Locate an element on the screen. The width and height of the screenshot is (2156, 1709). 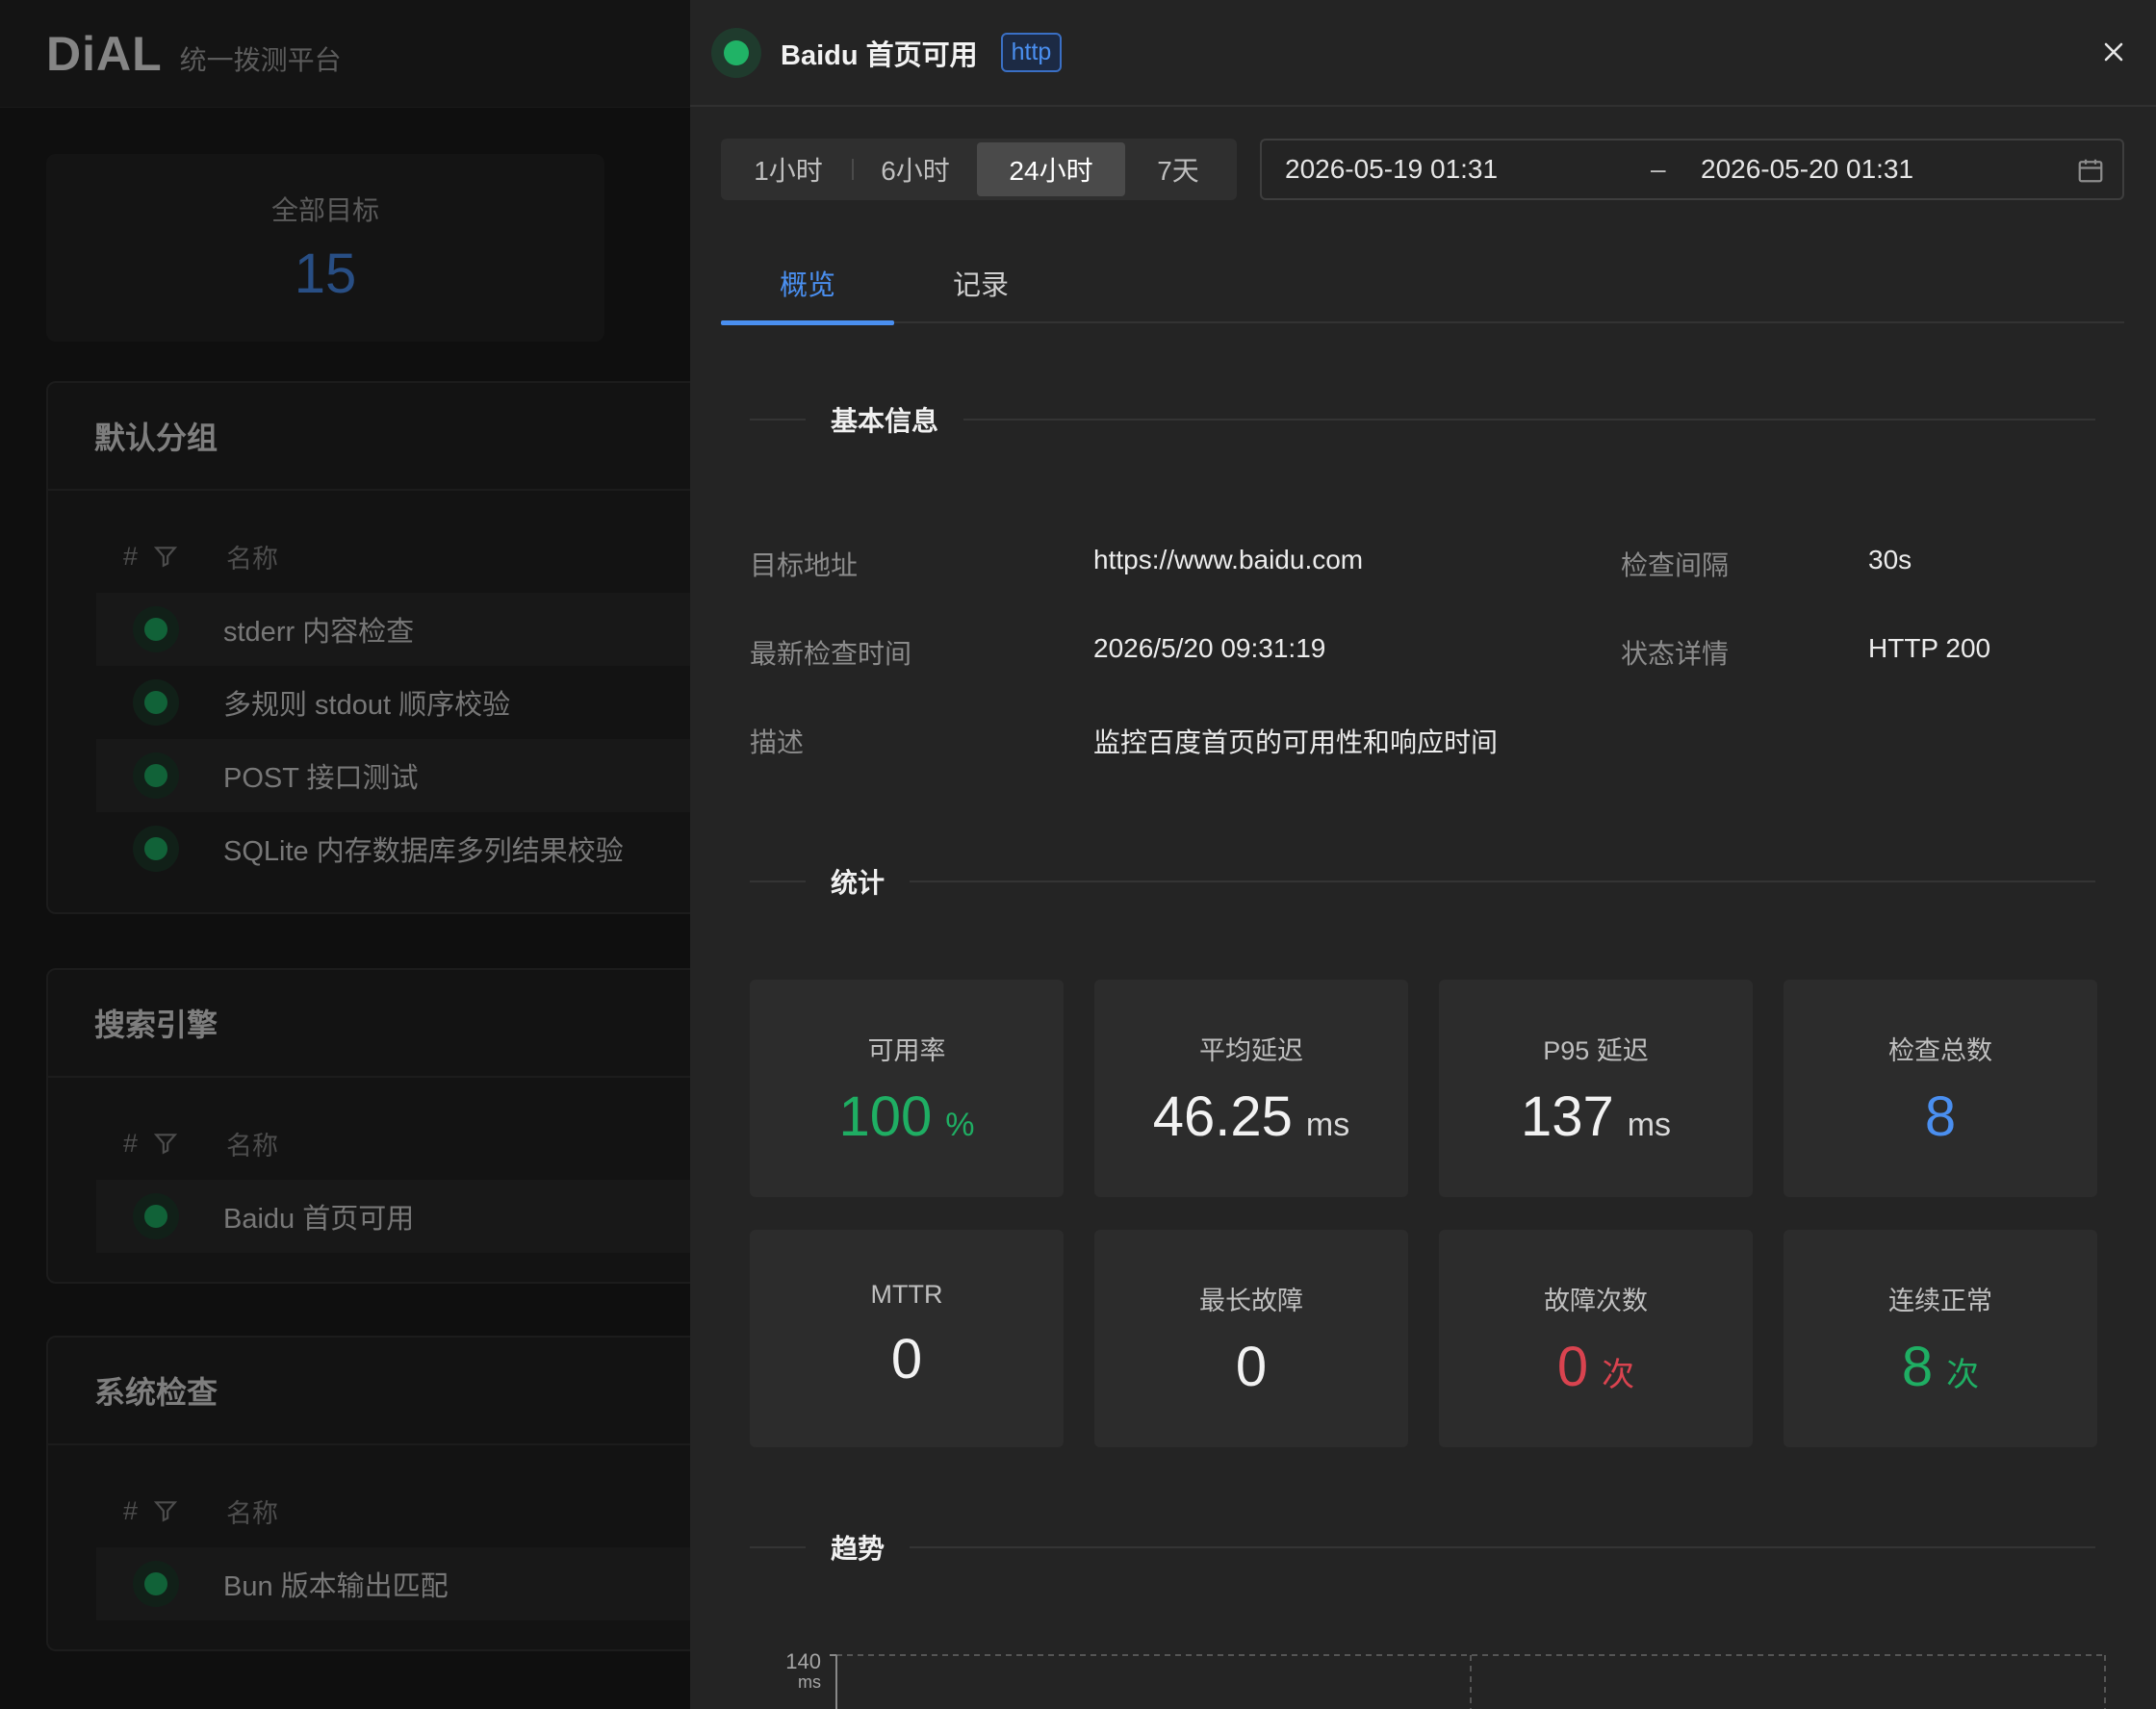
section-stats: 统计 is located at coordinates (1422, 881).